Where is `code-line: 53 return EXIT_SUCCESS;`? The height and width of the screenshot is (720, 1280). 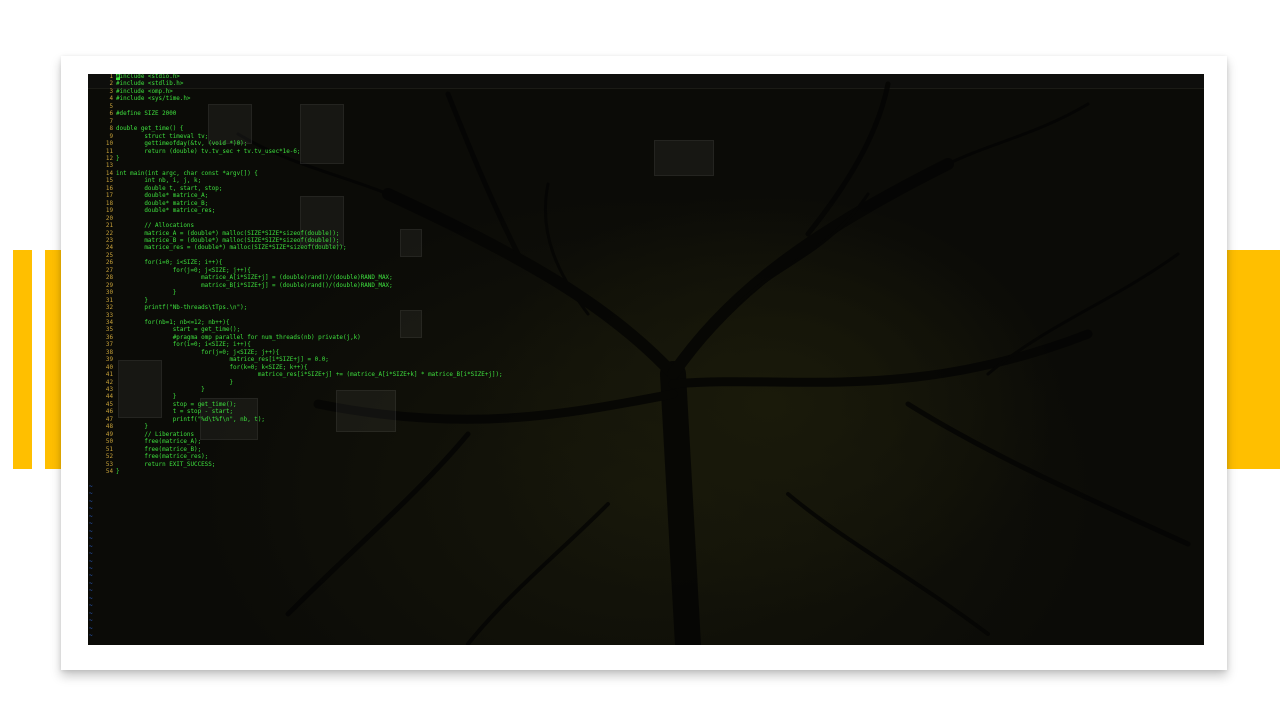 code-line: 53 return EXIT_SUCCESS; is located at coordinates (295, 465).